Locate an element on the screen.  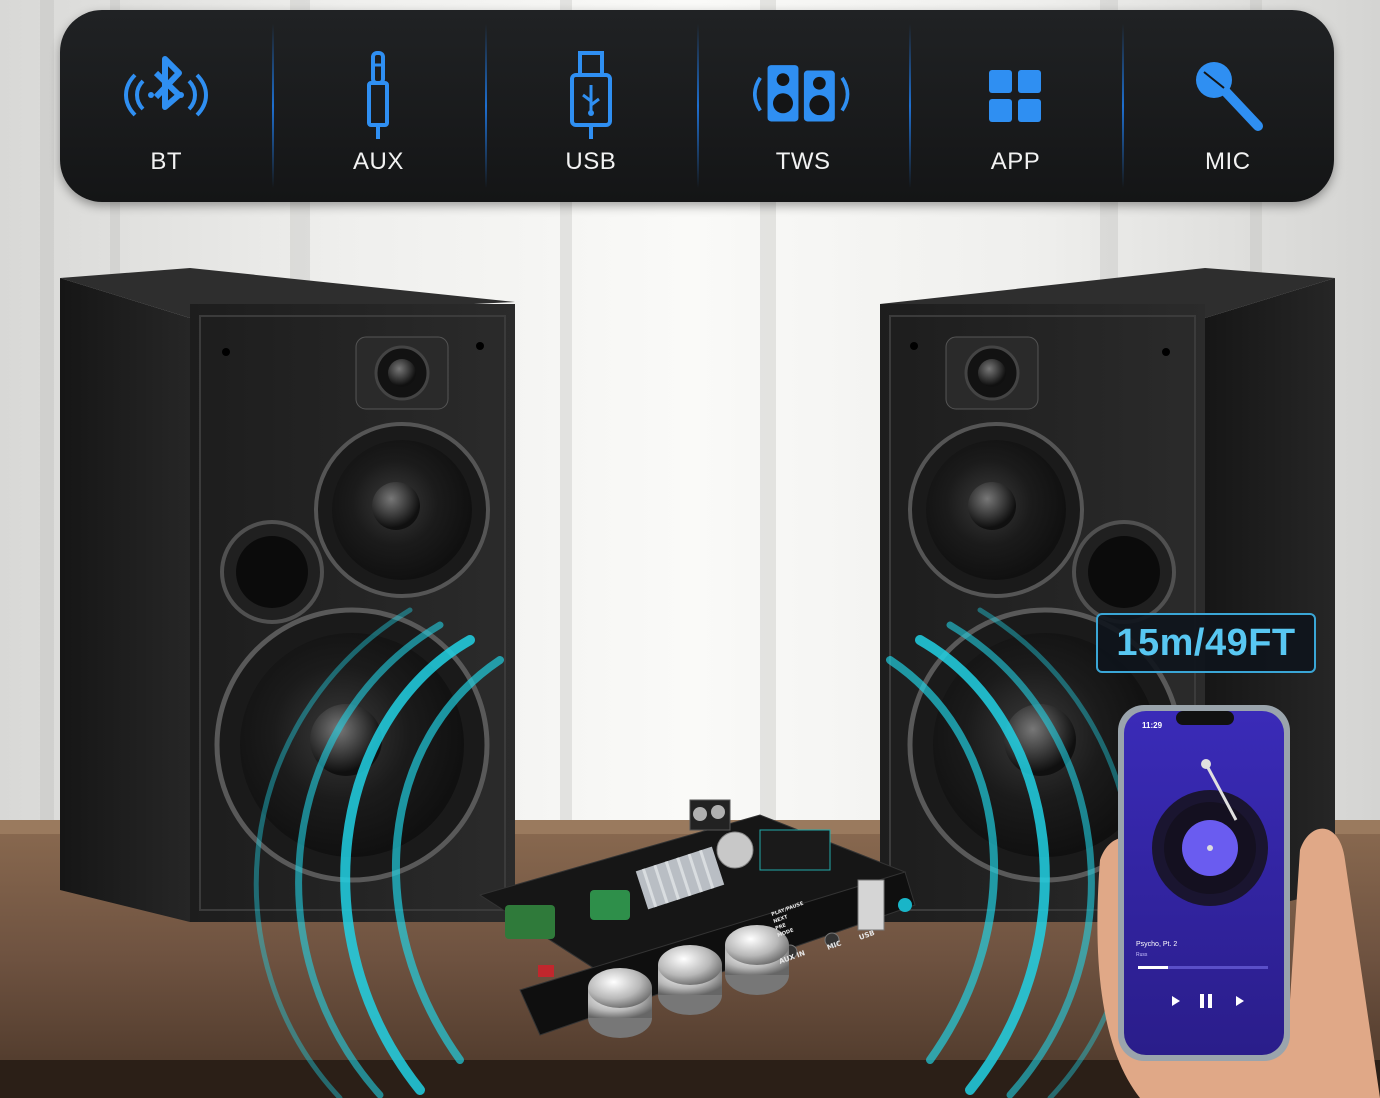
bass-knob is located at coordinates (690, 980).